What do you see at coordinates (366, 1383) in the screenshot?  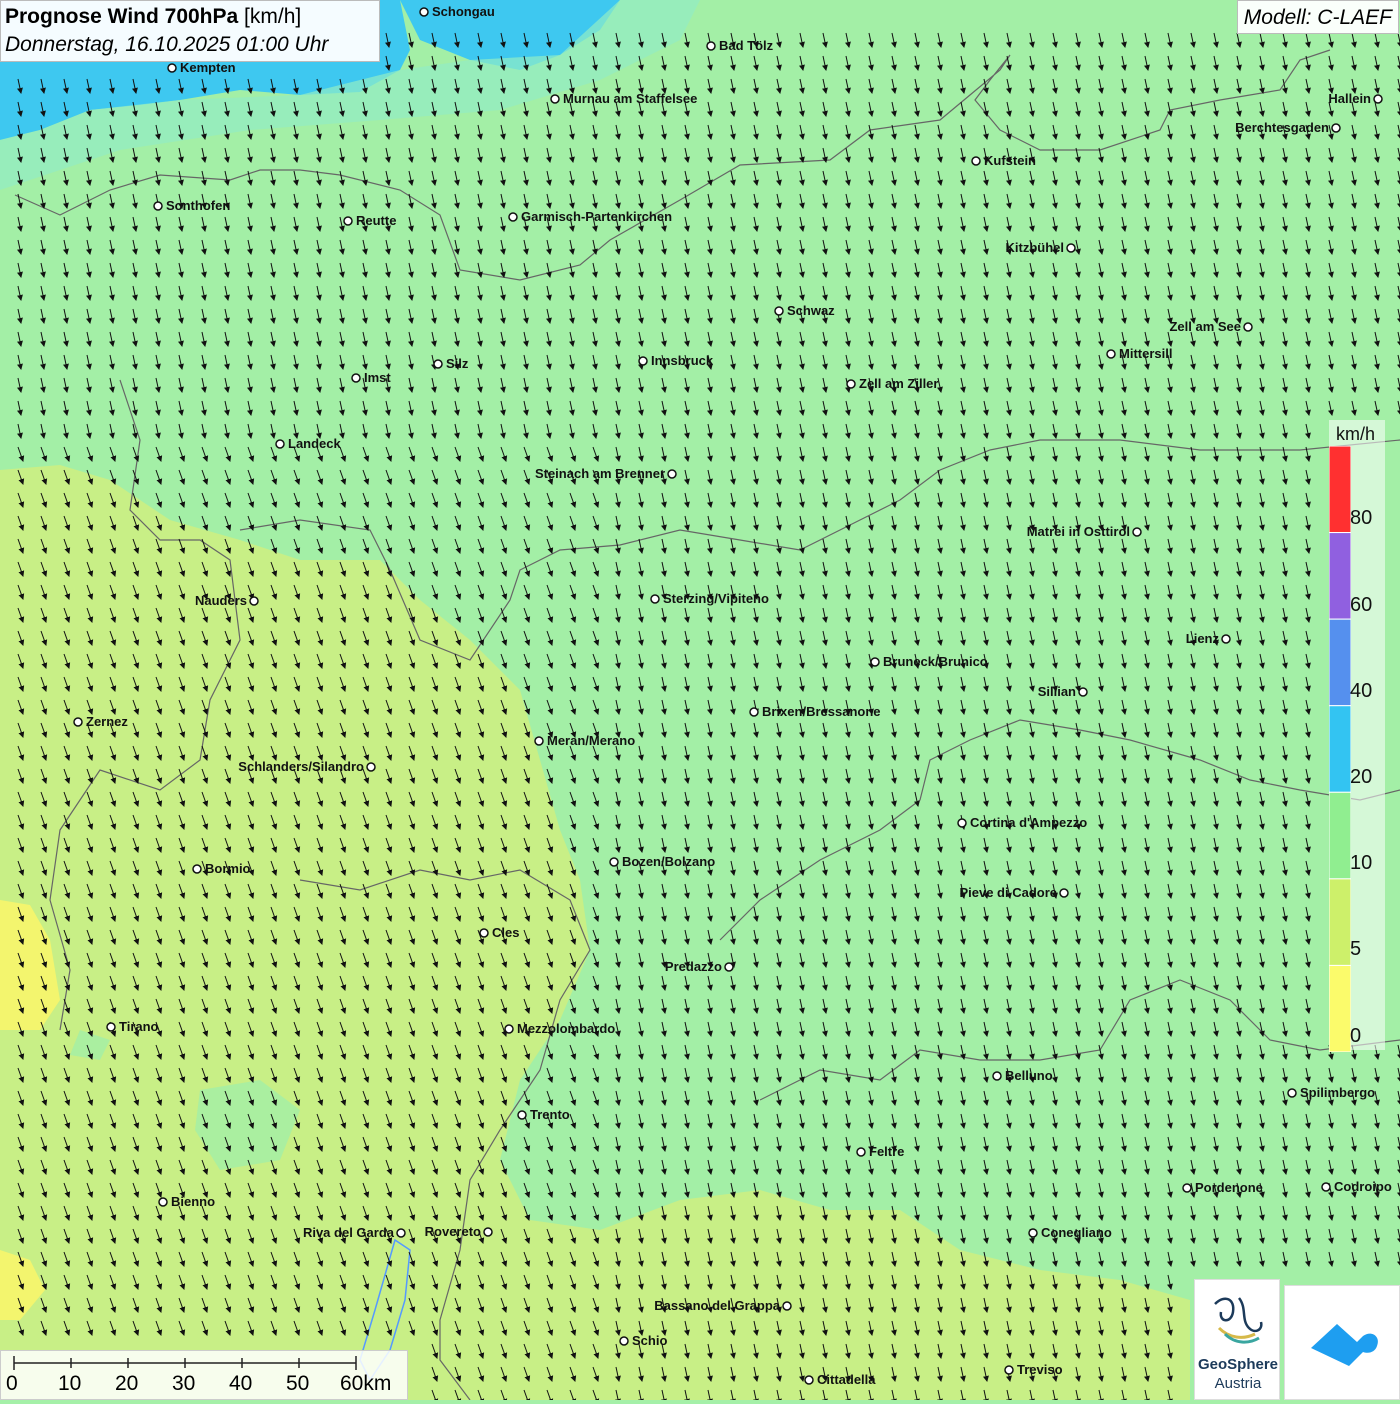 I see `scale-label: 60km` at bounding box center [366, 1383].